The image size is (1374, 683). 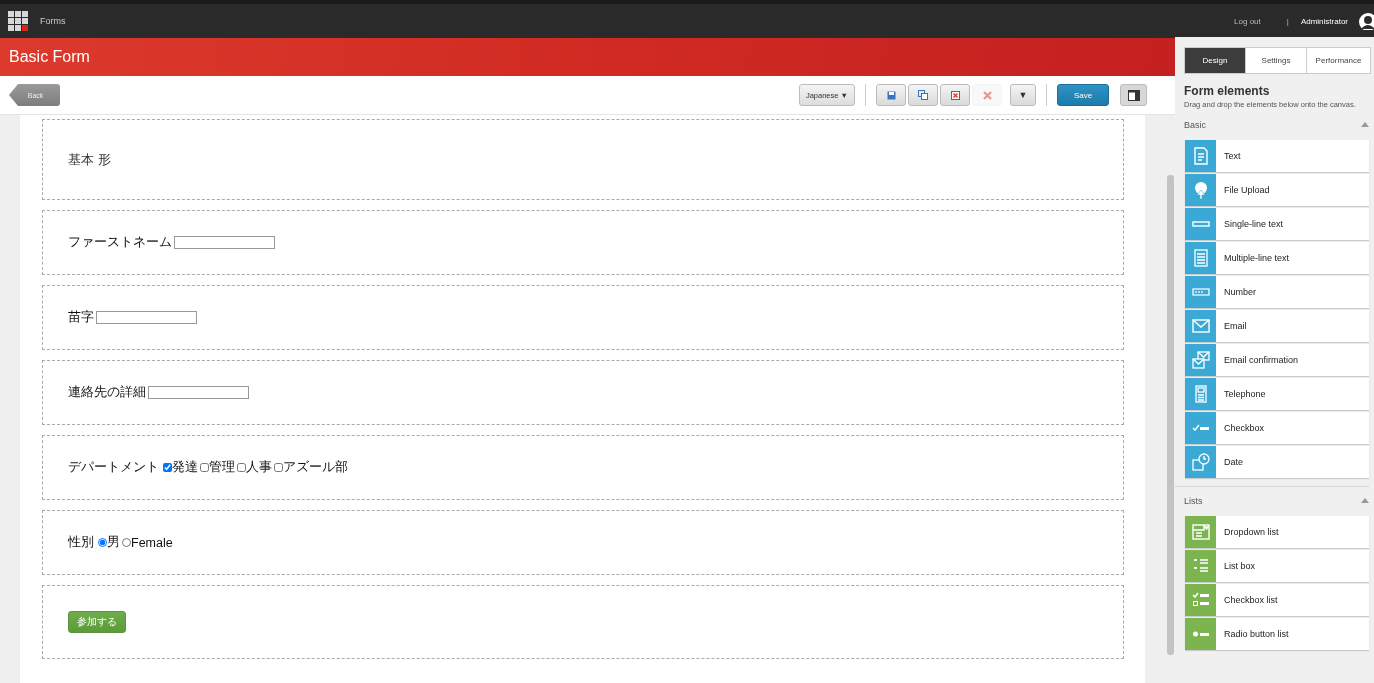 What do you see at coordinates (1324, 21) in the screenshot?
I see `user-name: Administrator` at bounding box center [1324, 21].